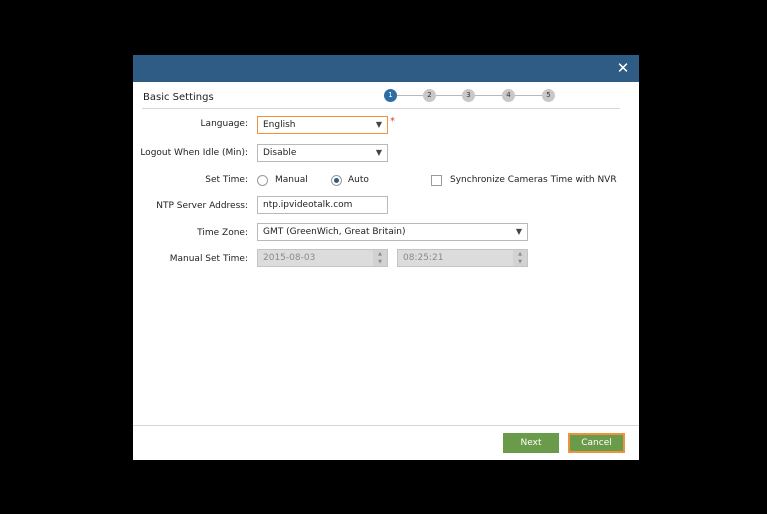 Image resolution: width=767 pixels, height=514 pixels. What do you see at coordinates (392, 121) in the screenshot?
I see `required-mark: *` at bounding box center [392, 121].